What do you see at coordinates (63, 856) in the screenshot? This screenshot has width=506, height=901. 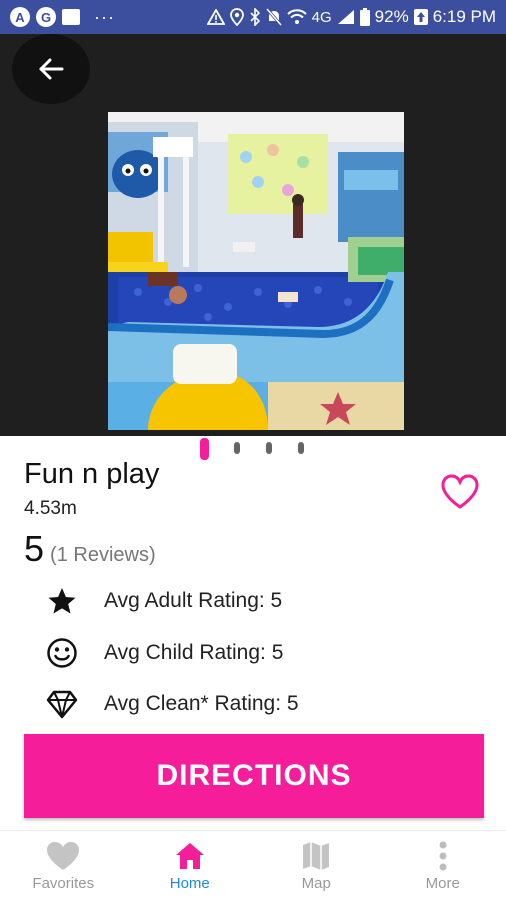 I see `heart-icon` at bounding box center [63, 856].